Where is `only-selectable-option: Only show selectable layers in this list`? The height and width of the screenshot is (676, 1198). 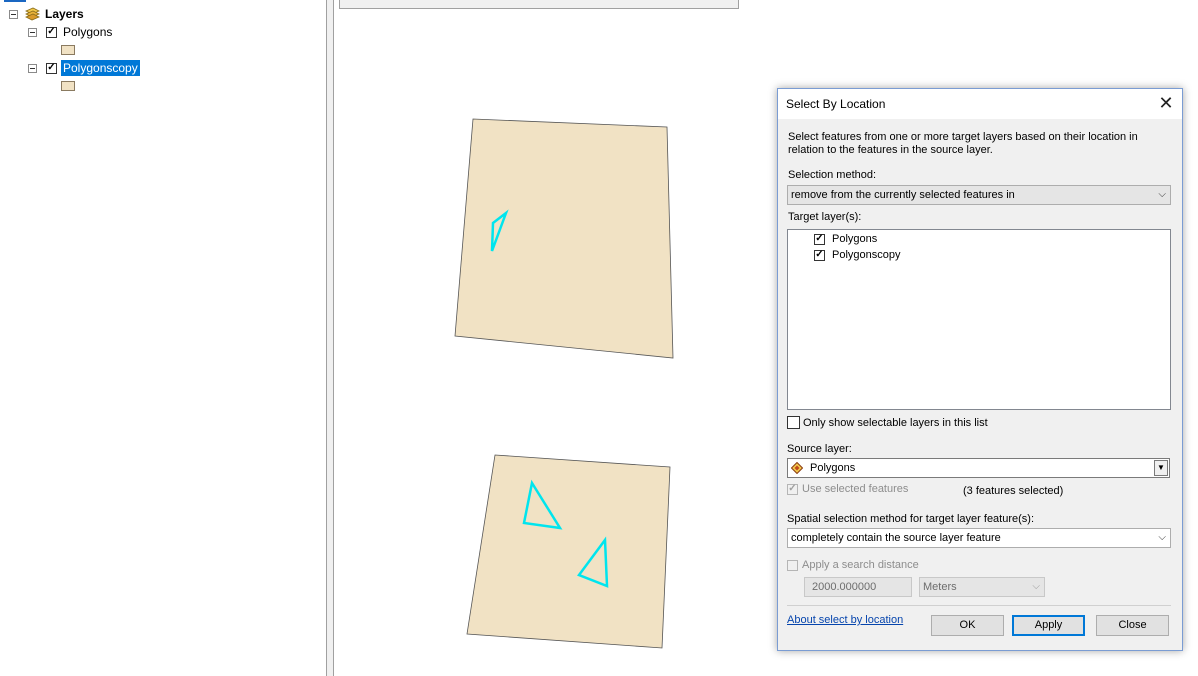 only-selectable-option: Only show selectable layers in this list is located at coordinates (887, 422).